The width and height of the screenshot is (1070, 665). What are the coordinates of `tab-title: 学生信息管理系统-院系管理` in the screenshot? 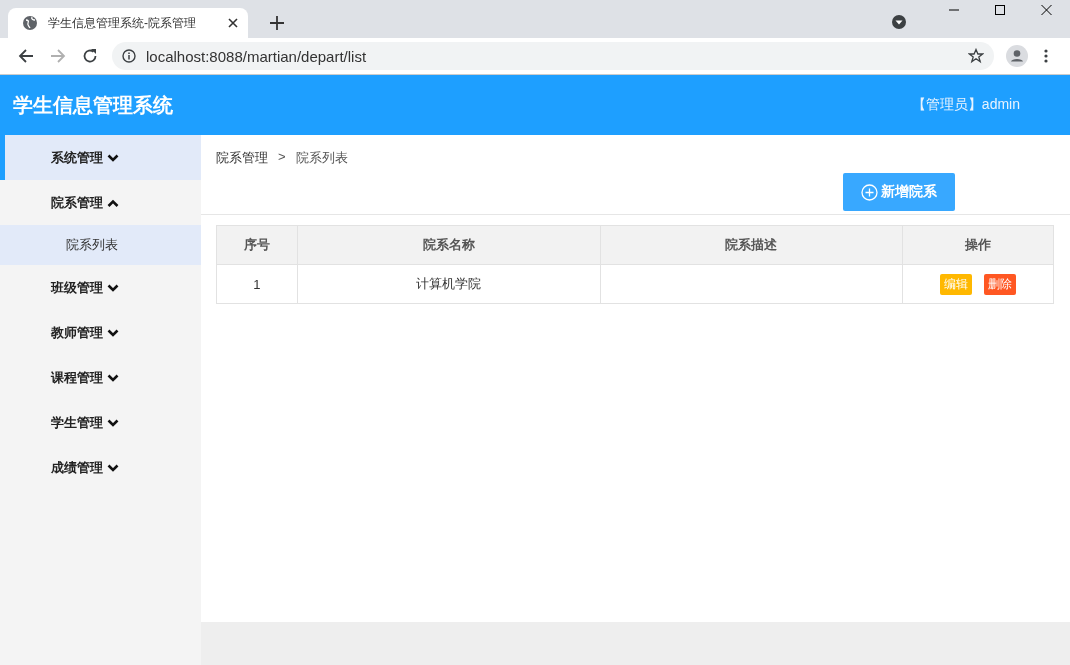 It's located at (122, 23).